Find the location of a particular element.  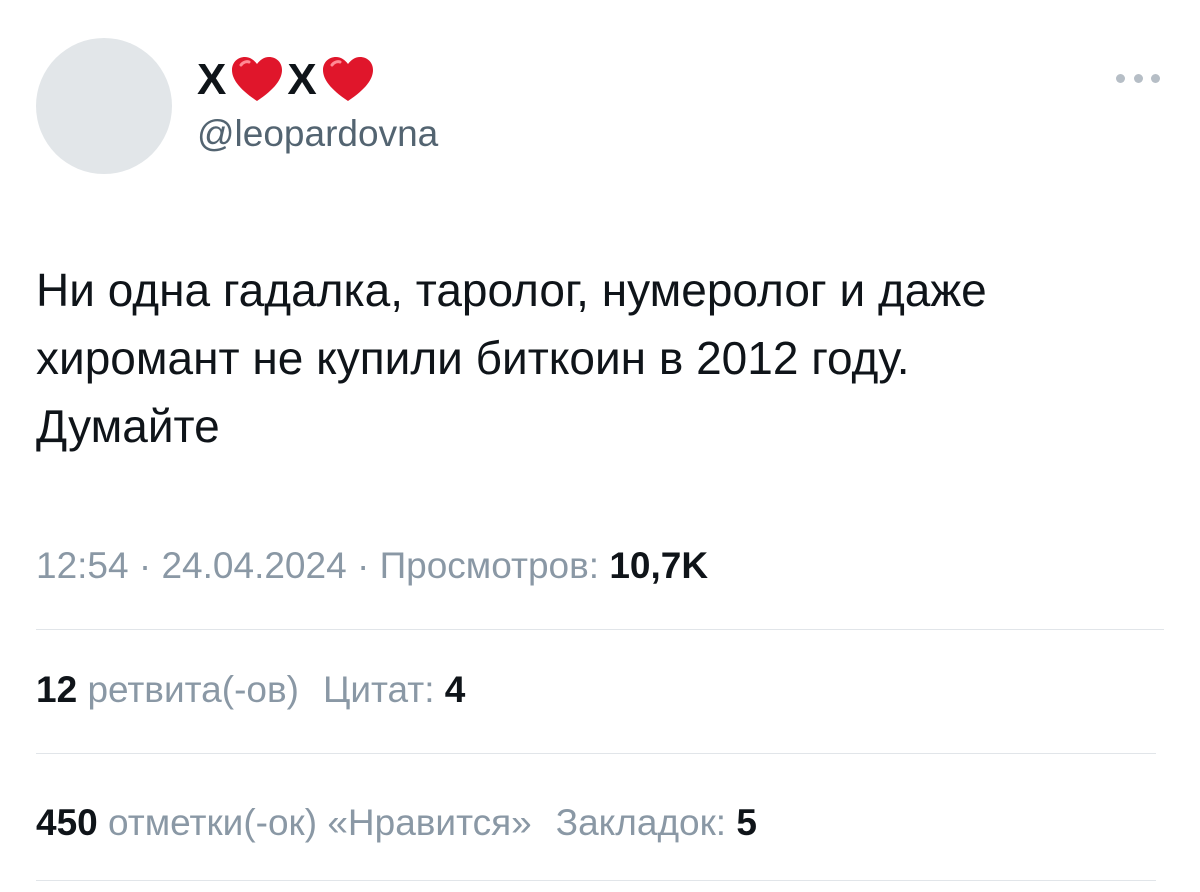

tweet-date: 24.04.2024 is located at coordinates (253, 565).